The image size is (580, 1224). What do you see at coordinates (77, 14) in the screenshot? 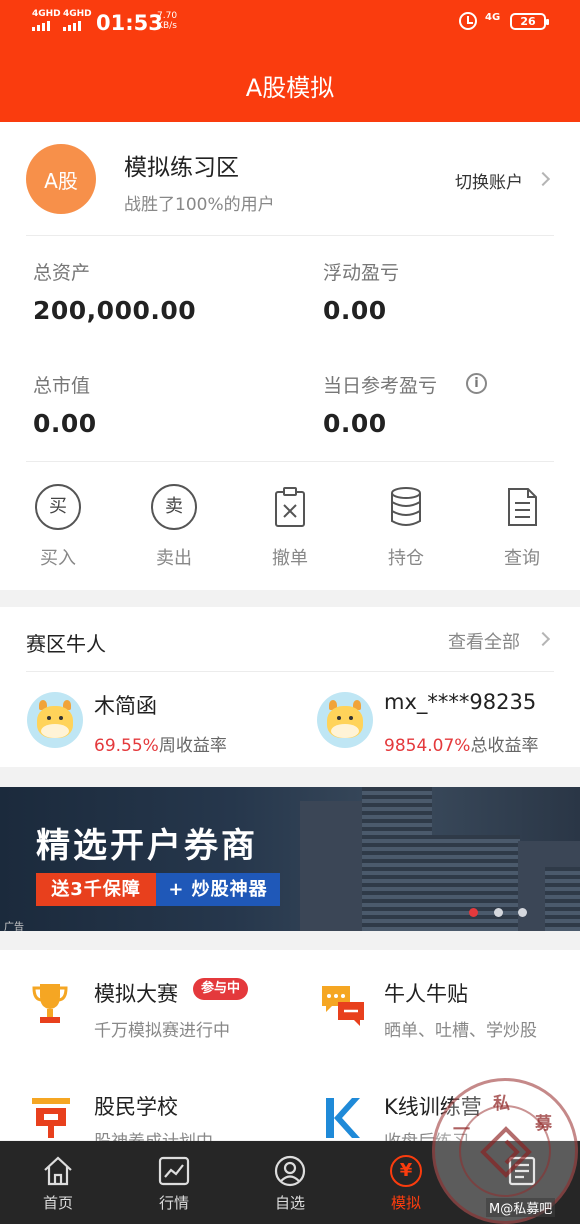
I see `network-type-2: 4GHD` at bounding box center [77, 14].